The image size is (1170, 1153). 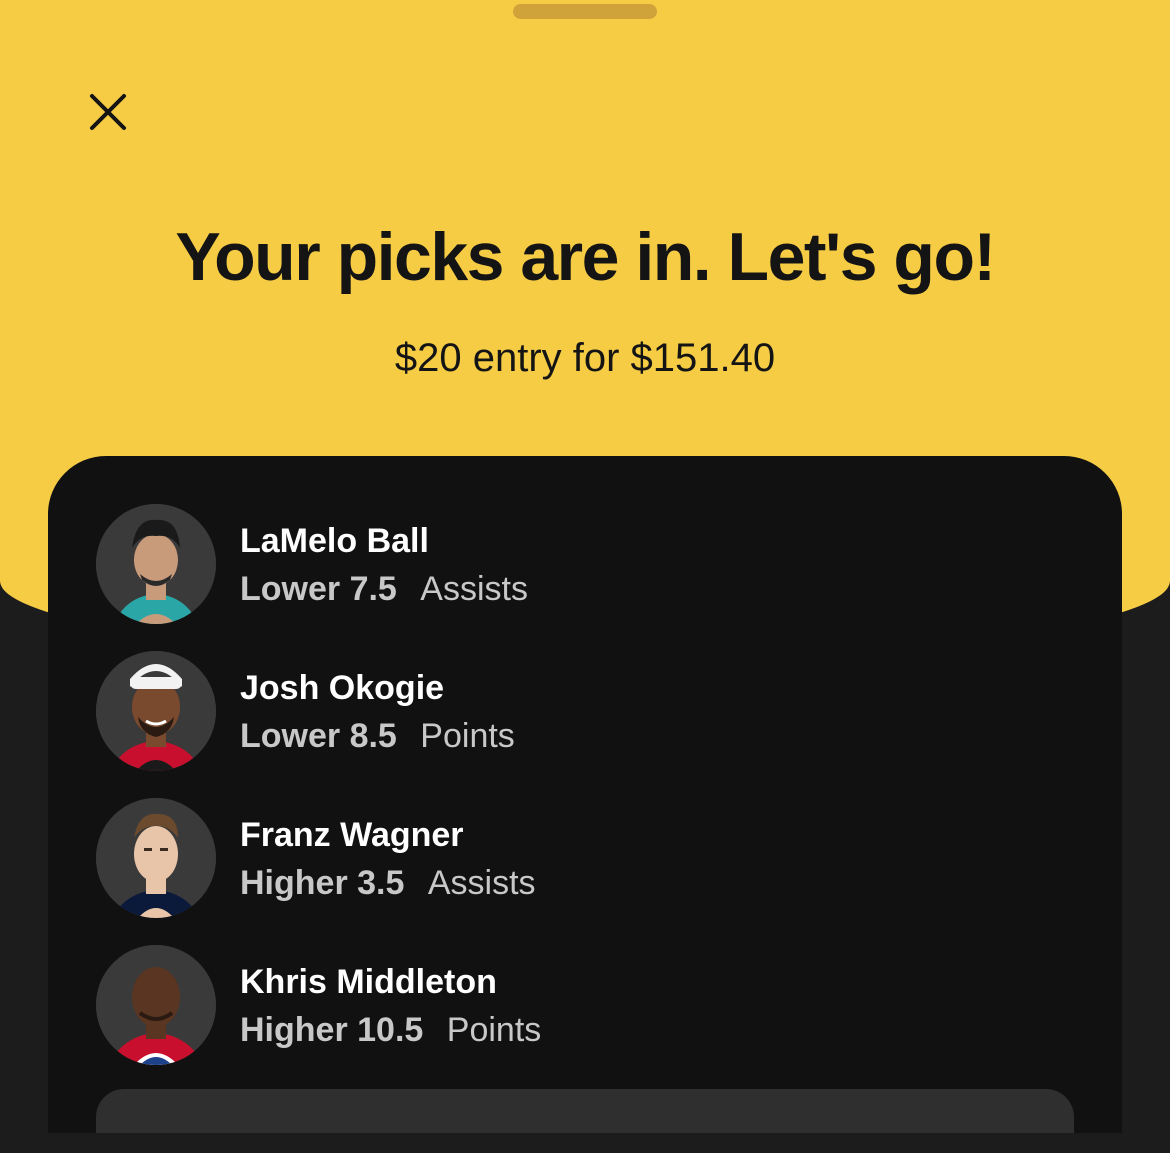 What do you see at coordinates (373, 589) in the screenshot?
I see `pick-line-value: 7.5` at bounding box center [373, 589].